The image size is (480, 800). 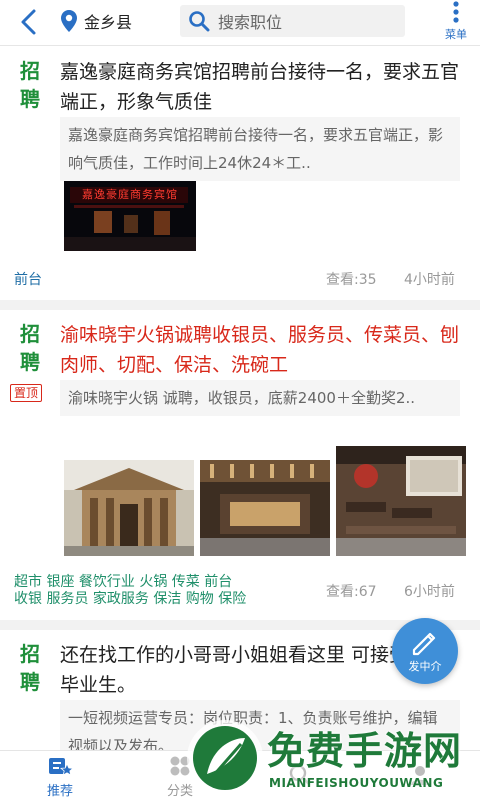 What do you see at coordinates (351, 592) in the screenshot?
I see `view-count: 查看:67` at bounding box center [351, 592].